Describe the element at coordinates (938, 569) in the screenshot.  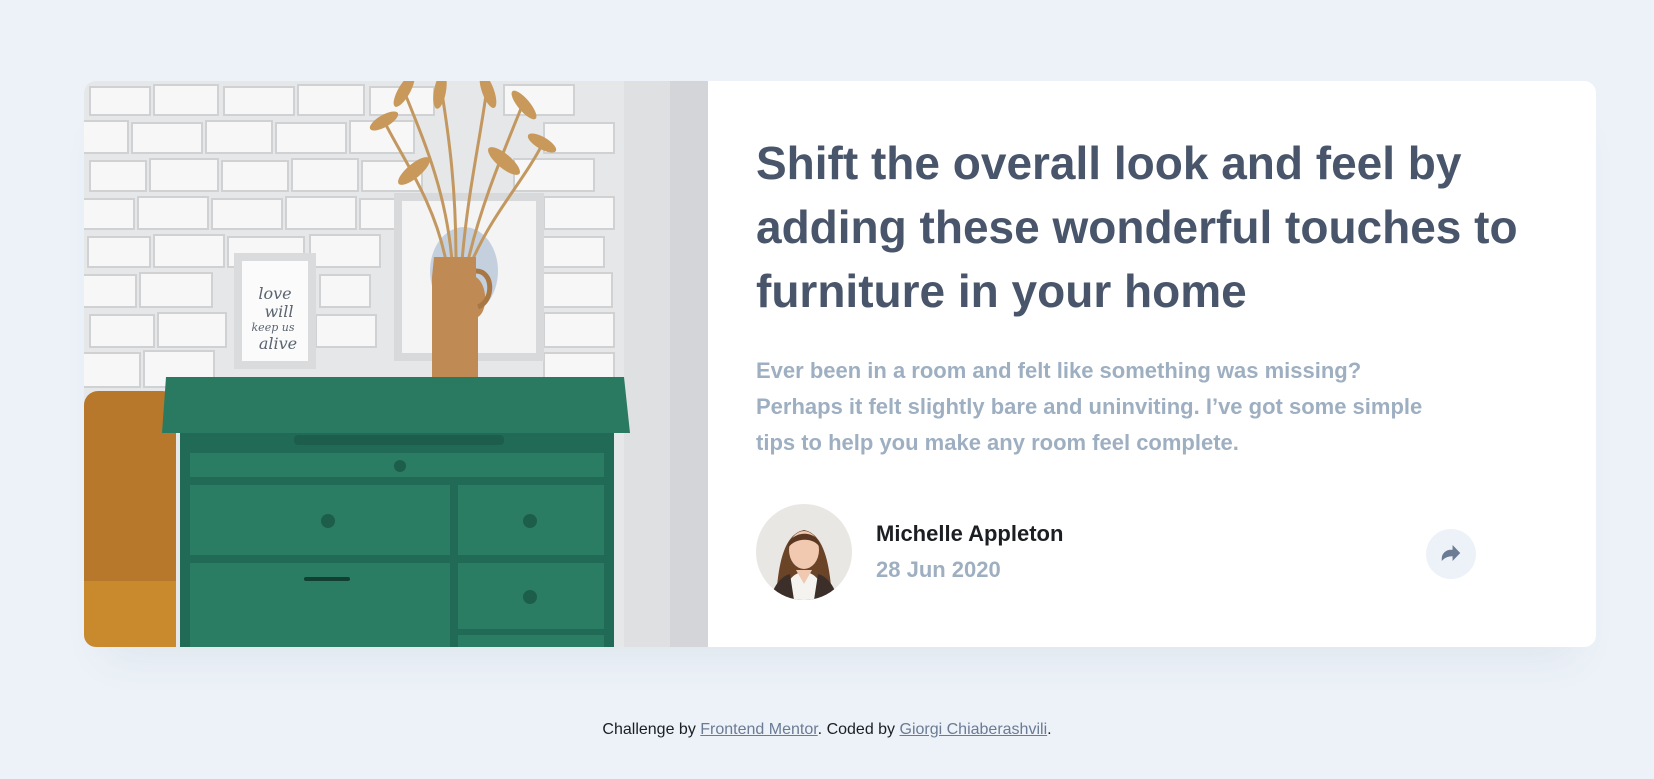
I see `publish-date: 28 Jun 2020` at that location.